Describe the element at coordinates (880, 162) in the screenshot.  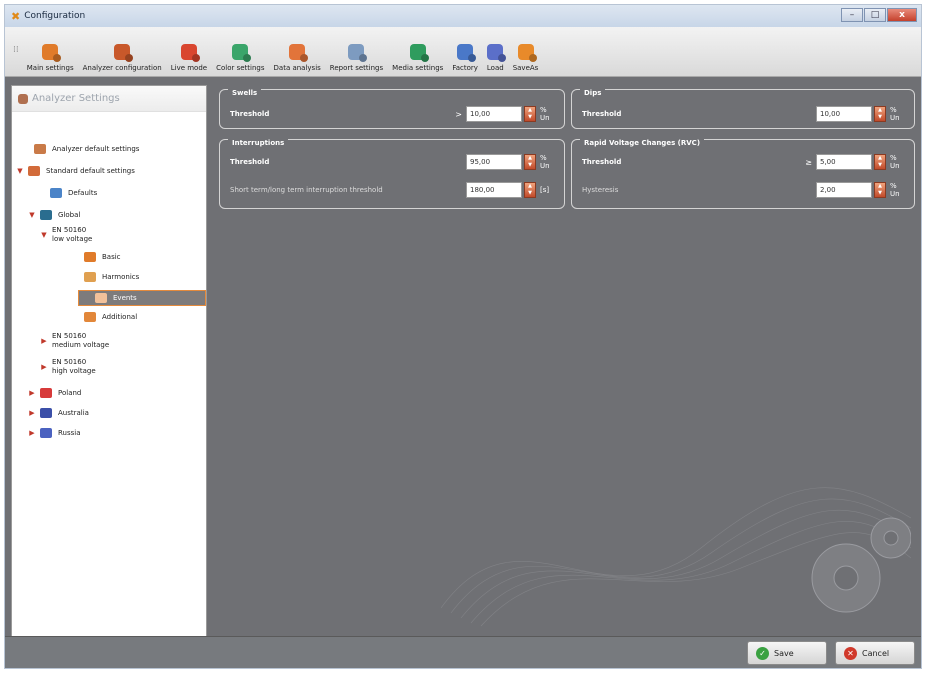
I see `rvc-threshold-spin-buttons: ▲ ▼` at that location.